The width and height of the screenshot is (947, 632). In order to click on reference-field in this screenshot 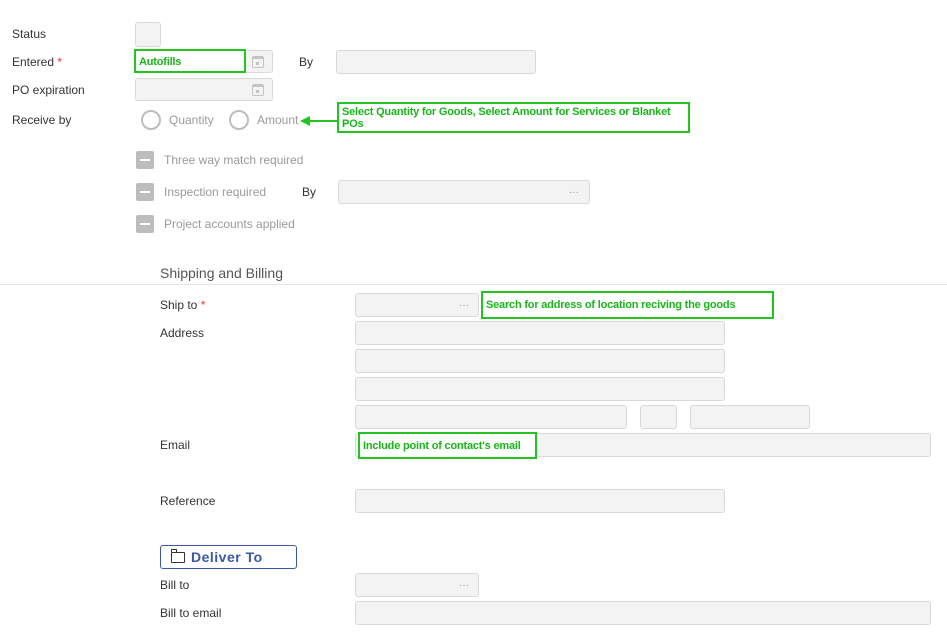, I will do `click(540, 501)`.